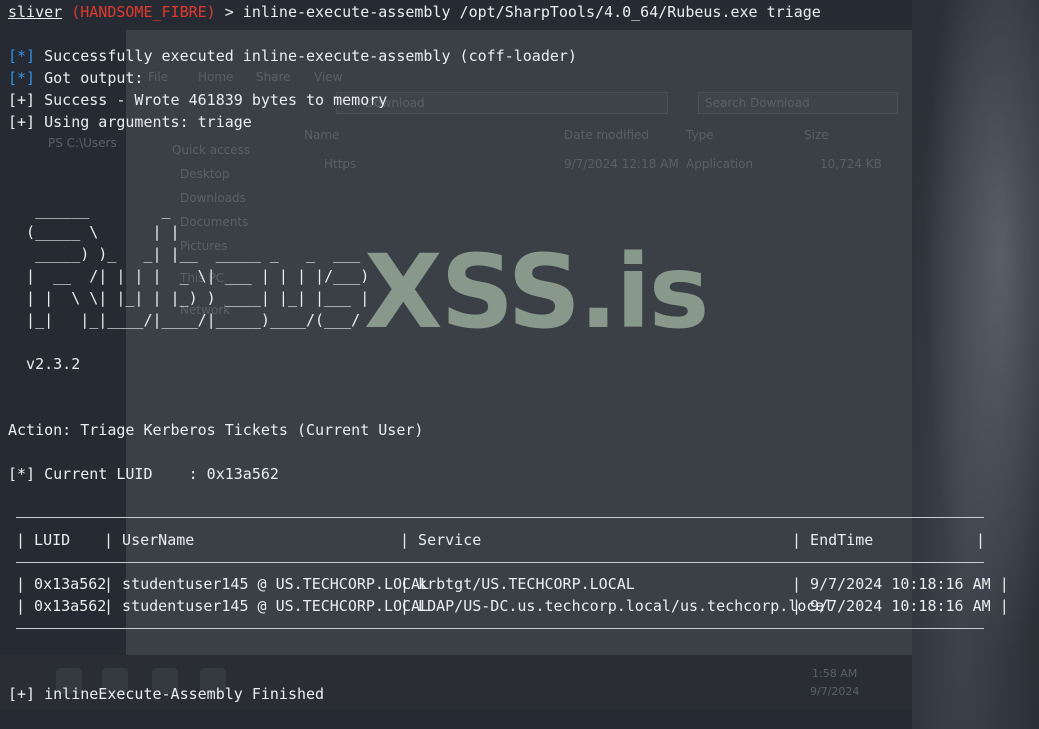  What do you see at coordinates (757, 103) in the screenshot?
I see `search-placeholder: Search Download` at bounding box center [757, 103].